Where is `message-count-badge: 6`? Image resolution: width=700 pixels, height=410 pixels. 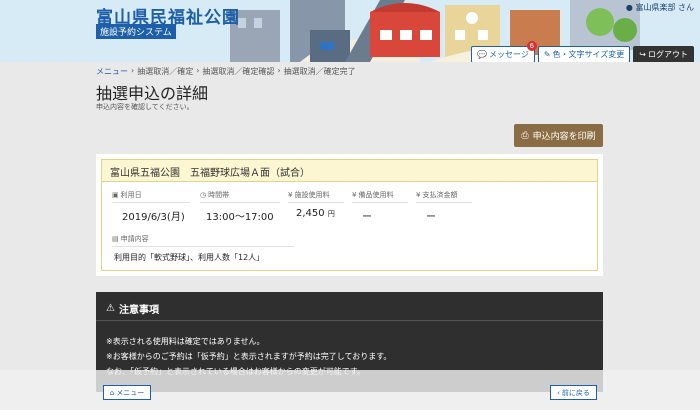 message-count-badge: 6 is located at coordinates (531, 46).